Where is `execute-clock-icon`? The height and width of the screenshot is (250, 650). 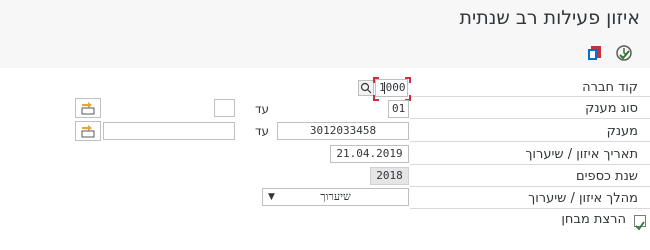
execute-clock-icon is located at coordinates (624, 53).